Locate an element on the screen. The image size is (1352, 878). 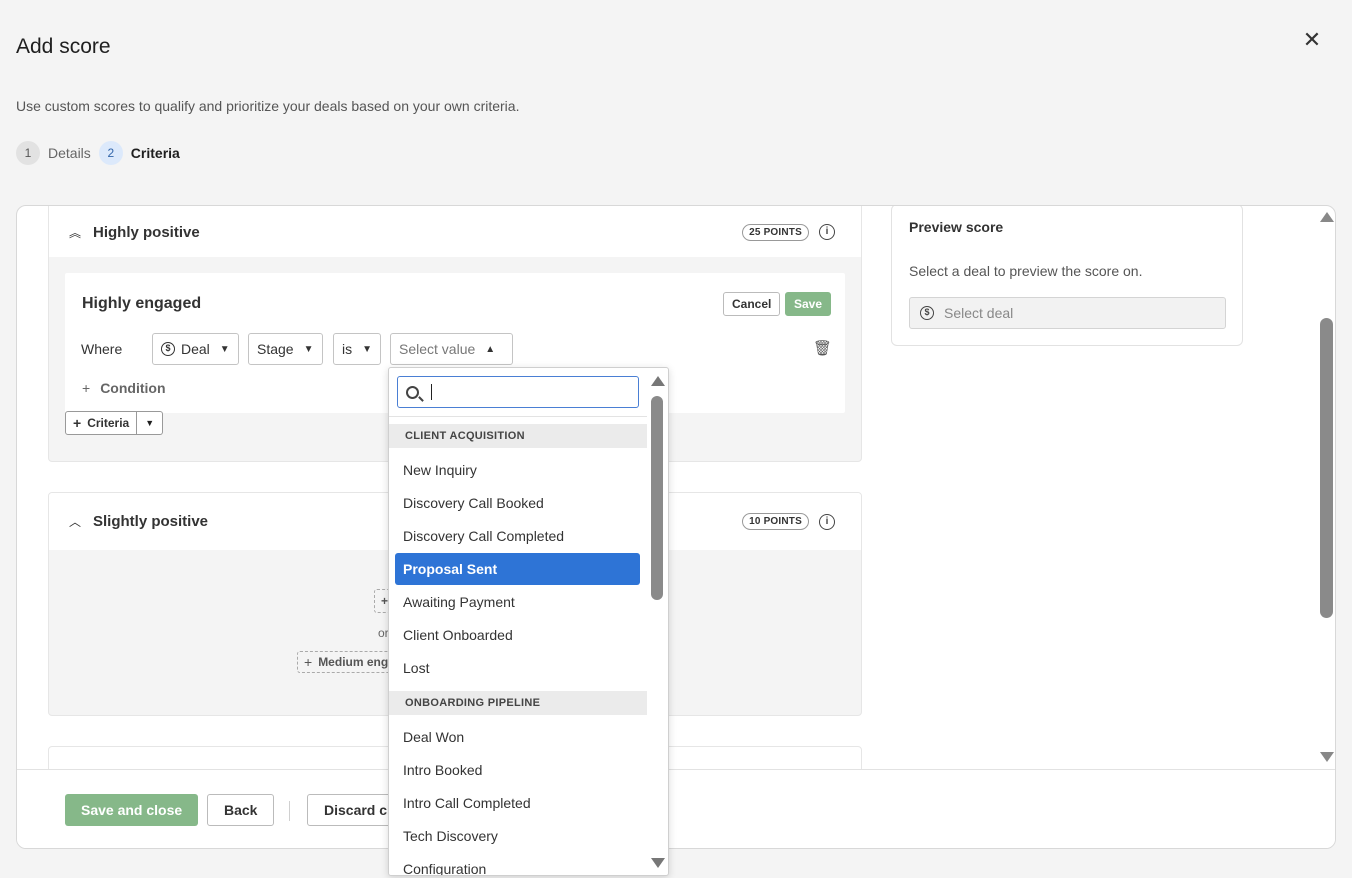
select-deal-placeholder: Select deal is located at coordinates (979, 313).